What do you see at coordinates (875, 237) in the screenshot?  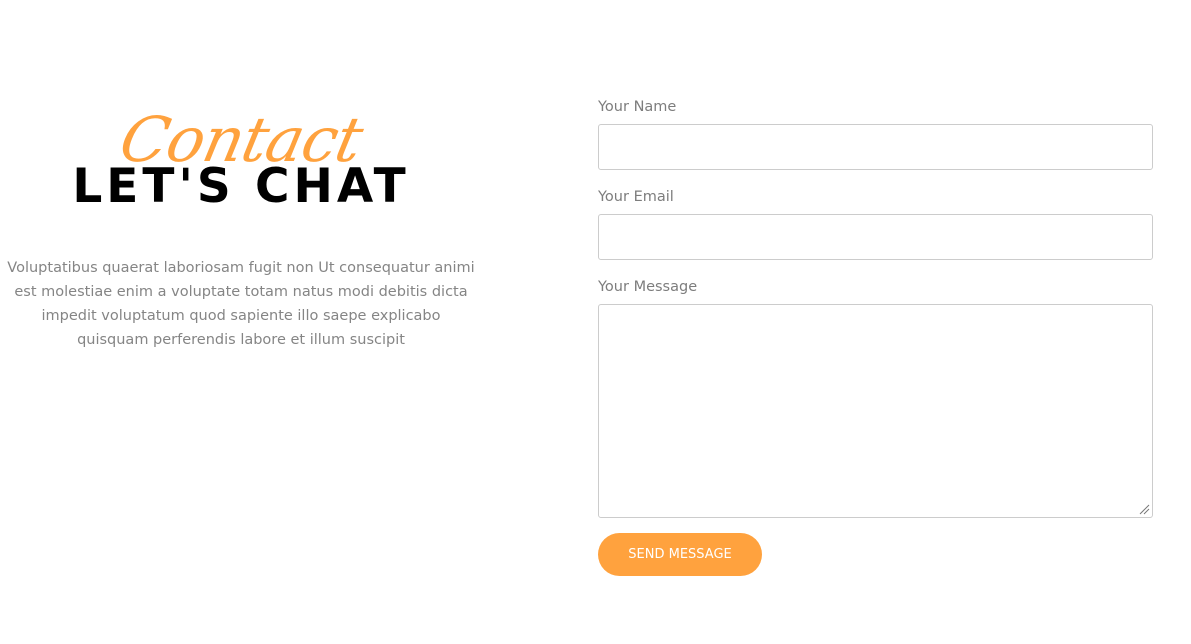 I see `email-field` at bounding box center [875, 237].